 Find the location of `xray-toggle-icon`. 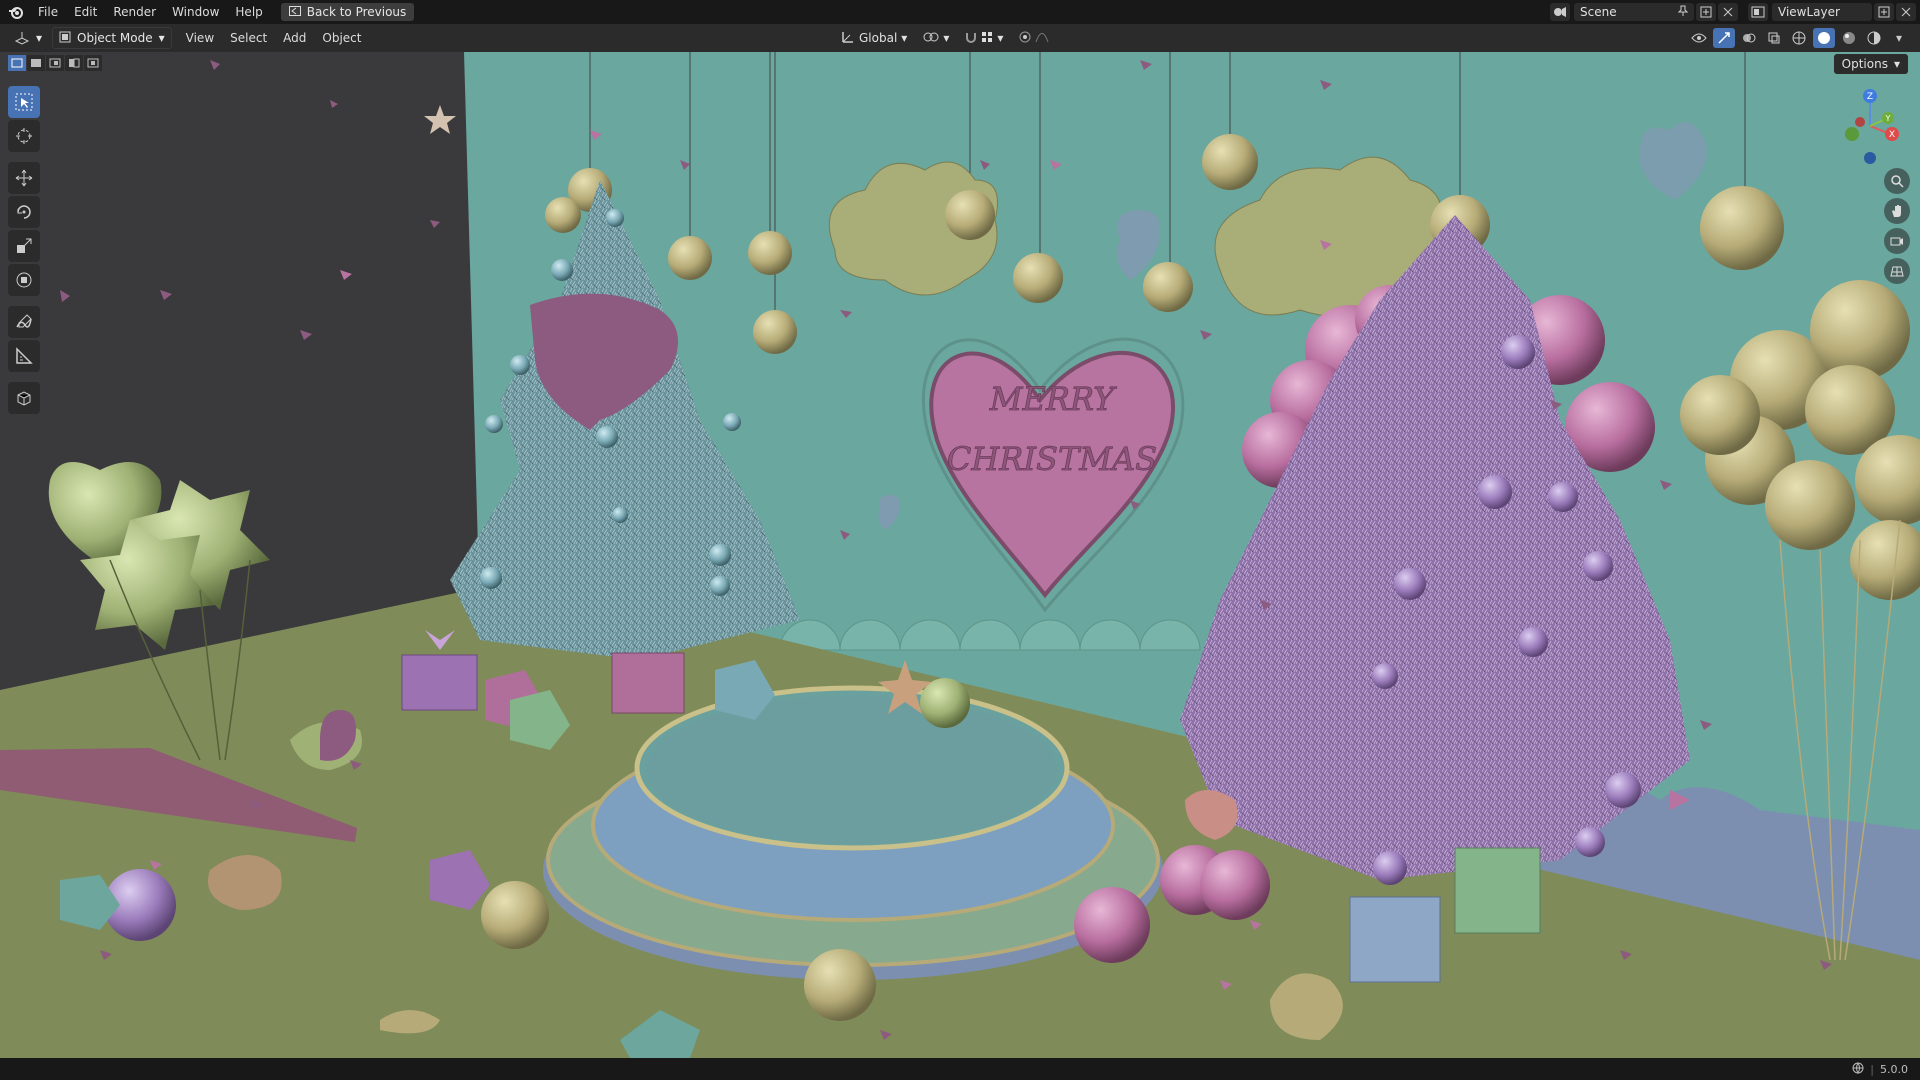

xray-toggle-icon is located at coordinates (1774, 38).